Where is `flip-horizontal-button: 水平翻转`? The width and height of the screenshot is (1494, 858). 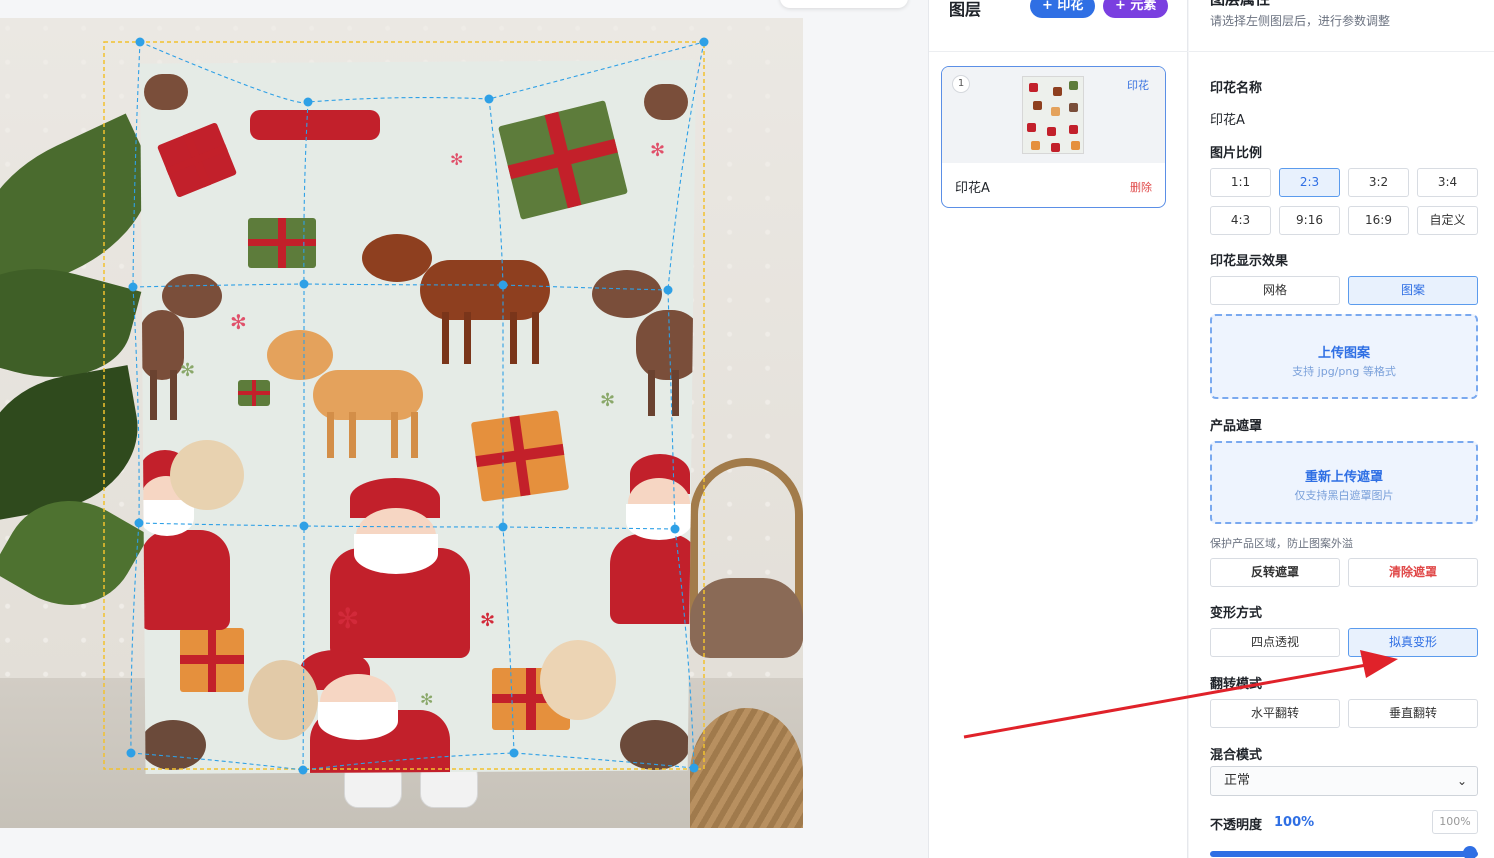 flip-horizontal-button: 水平翻转 is located at coordinates (1275, 713).